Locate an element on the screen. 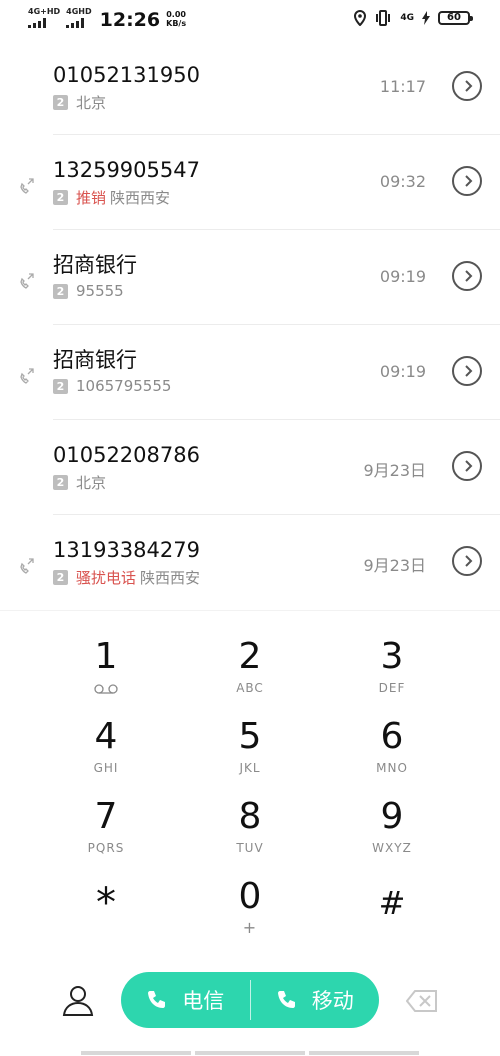  signal-sim2: 4GHD is located at coordinates (79, 18).